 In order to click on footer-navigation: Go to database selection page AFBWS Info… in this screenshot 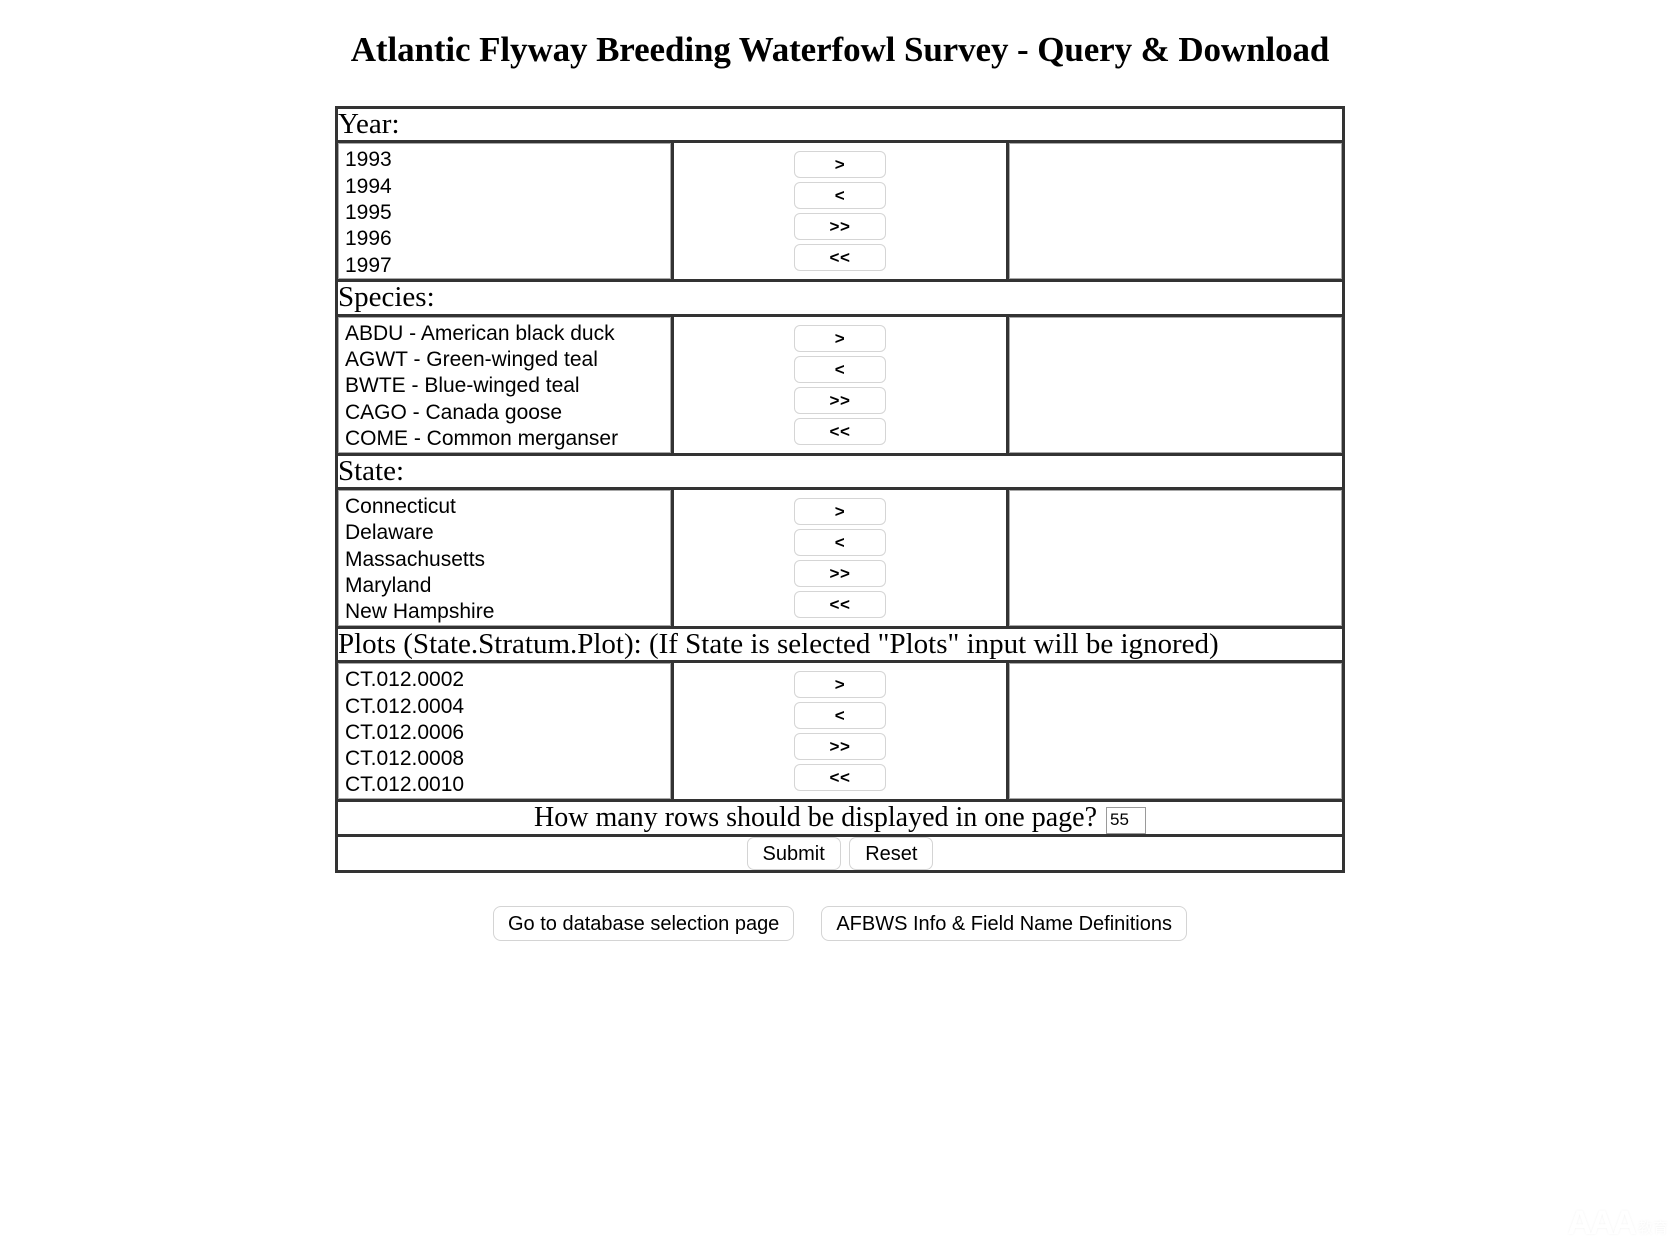, I will do `click(840, 924)`.